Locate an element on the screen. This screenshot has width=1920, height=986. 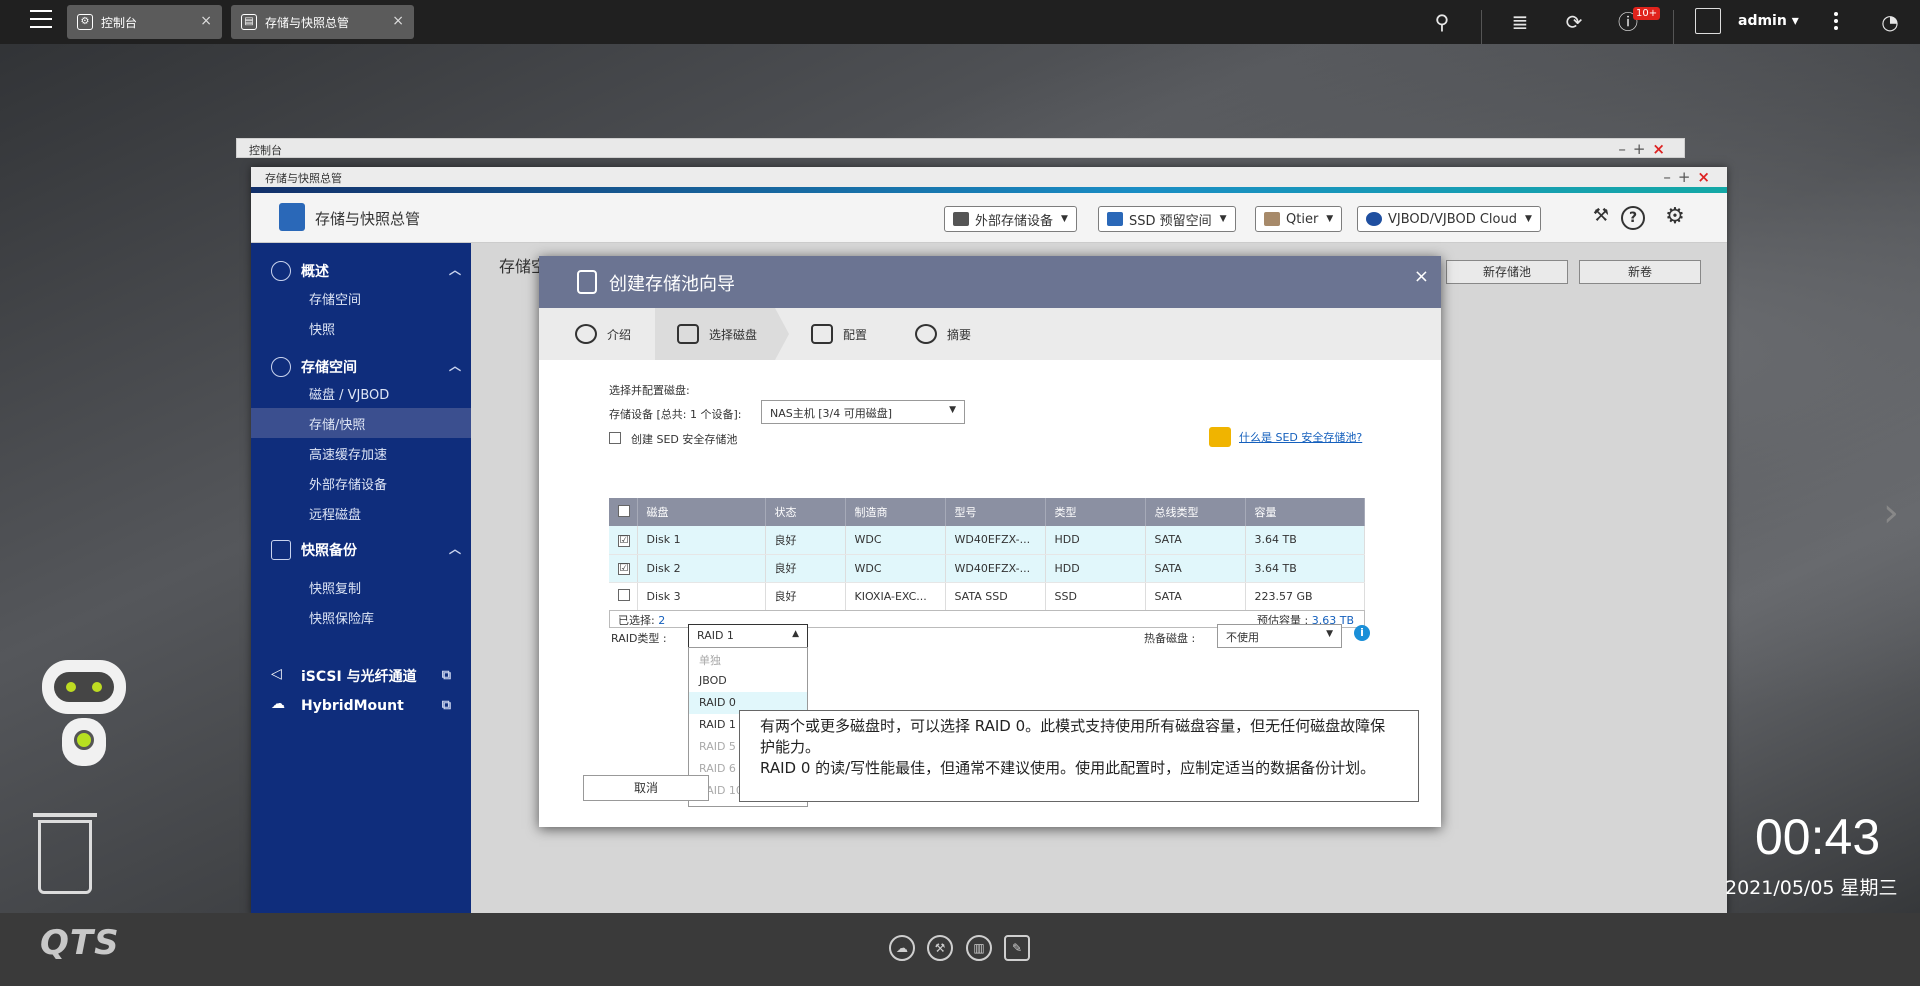
sync-icon: ⟳ is located at coordinates (1574, 22).